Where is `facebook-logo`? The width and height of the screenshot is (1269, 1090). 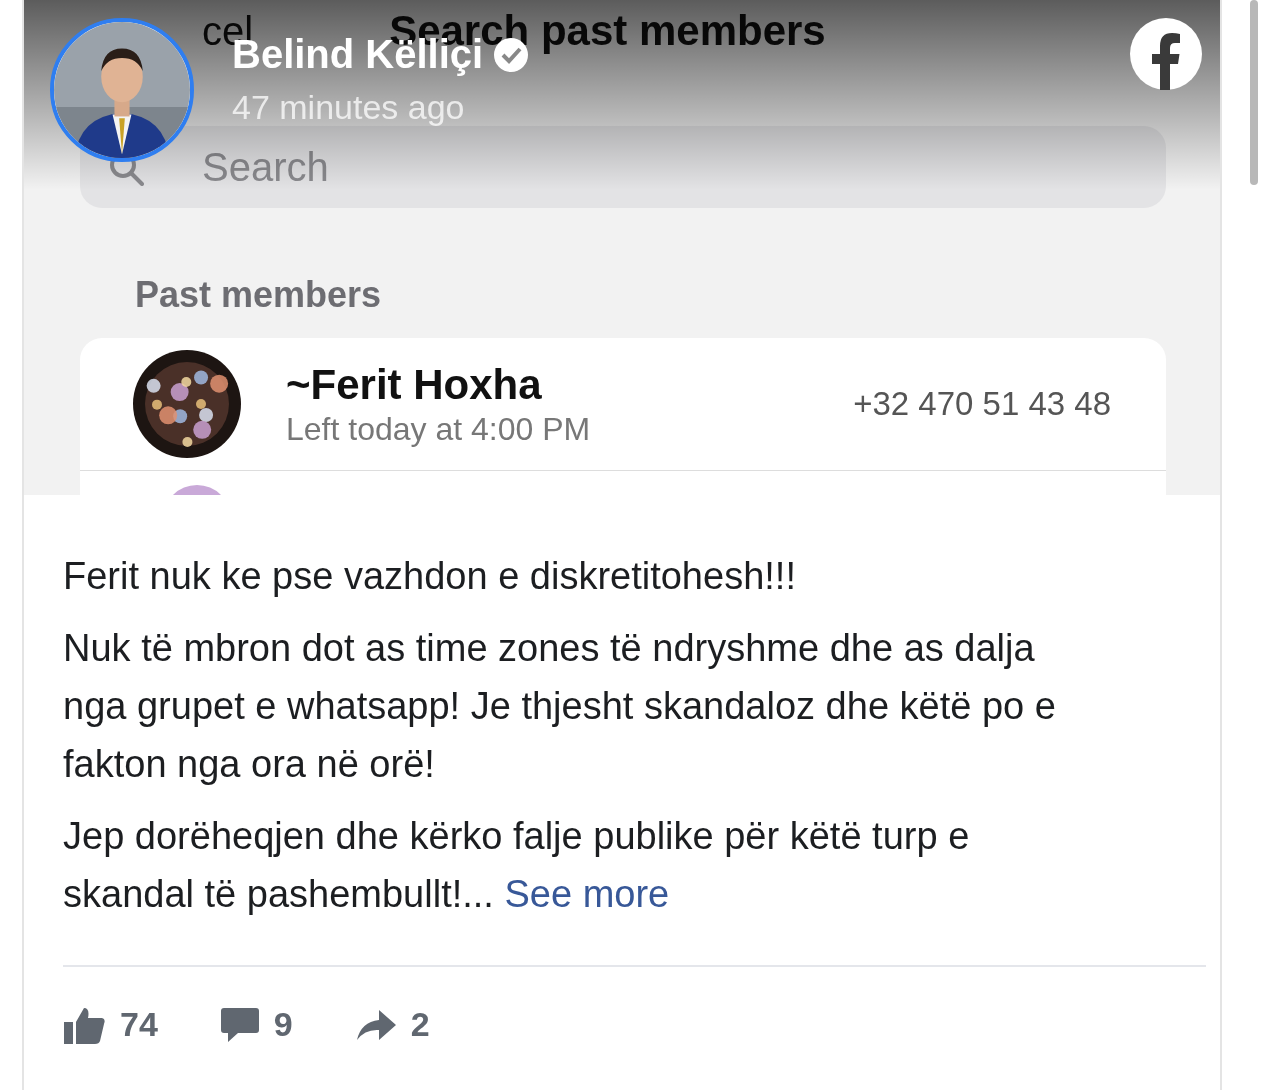
facebook-logo is located at coordinates (1166, 54).